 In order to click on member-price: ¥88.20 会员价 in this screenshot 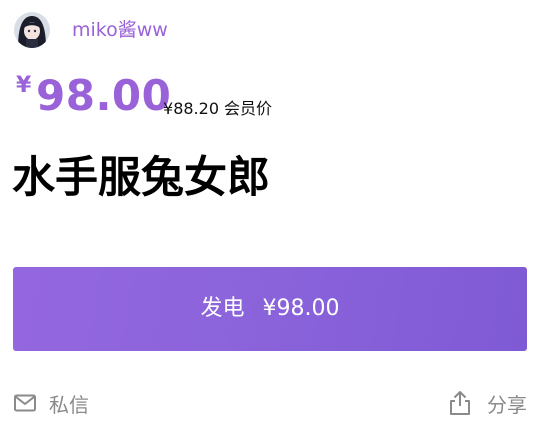, I will do `click(217, 109)`.